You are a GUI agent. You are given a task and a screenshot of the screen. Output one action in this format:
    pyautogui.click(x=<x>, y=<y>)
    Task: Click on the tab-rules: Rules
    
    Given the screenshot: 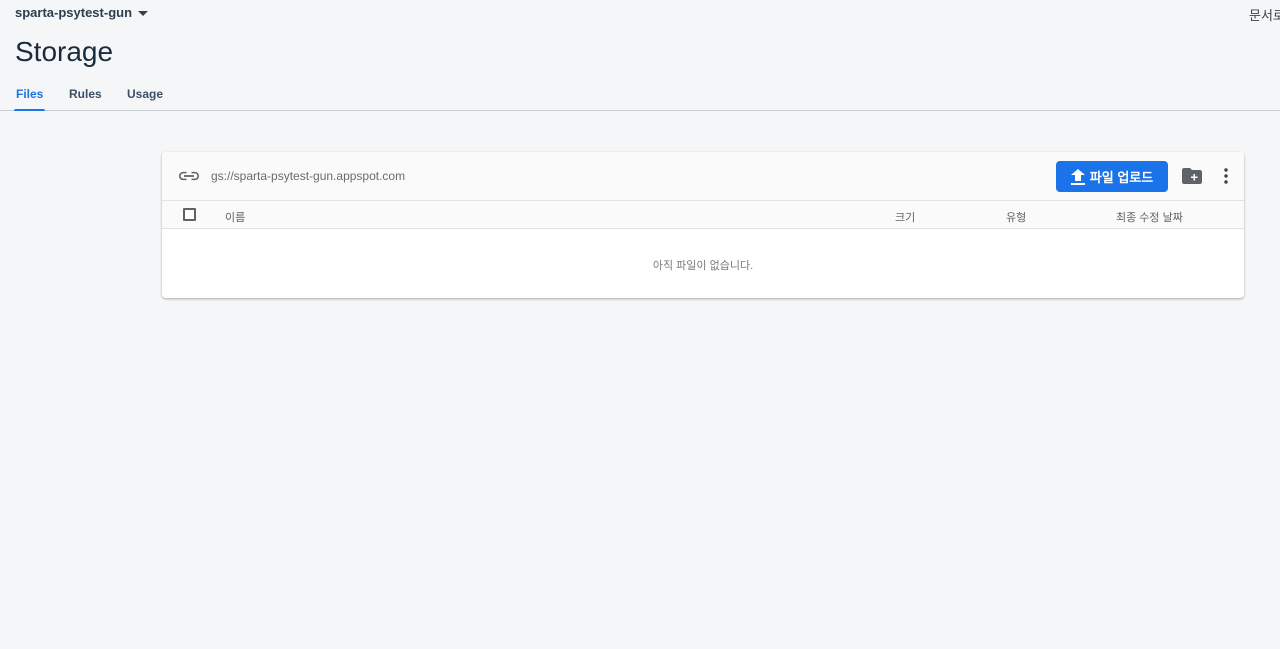 What is the action you would take?
    pyautogui.click(x=85, y=98)
    